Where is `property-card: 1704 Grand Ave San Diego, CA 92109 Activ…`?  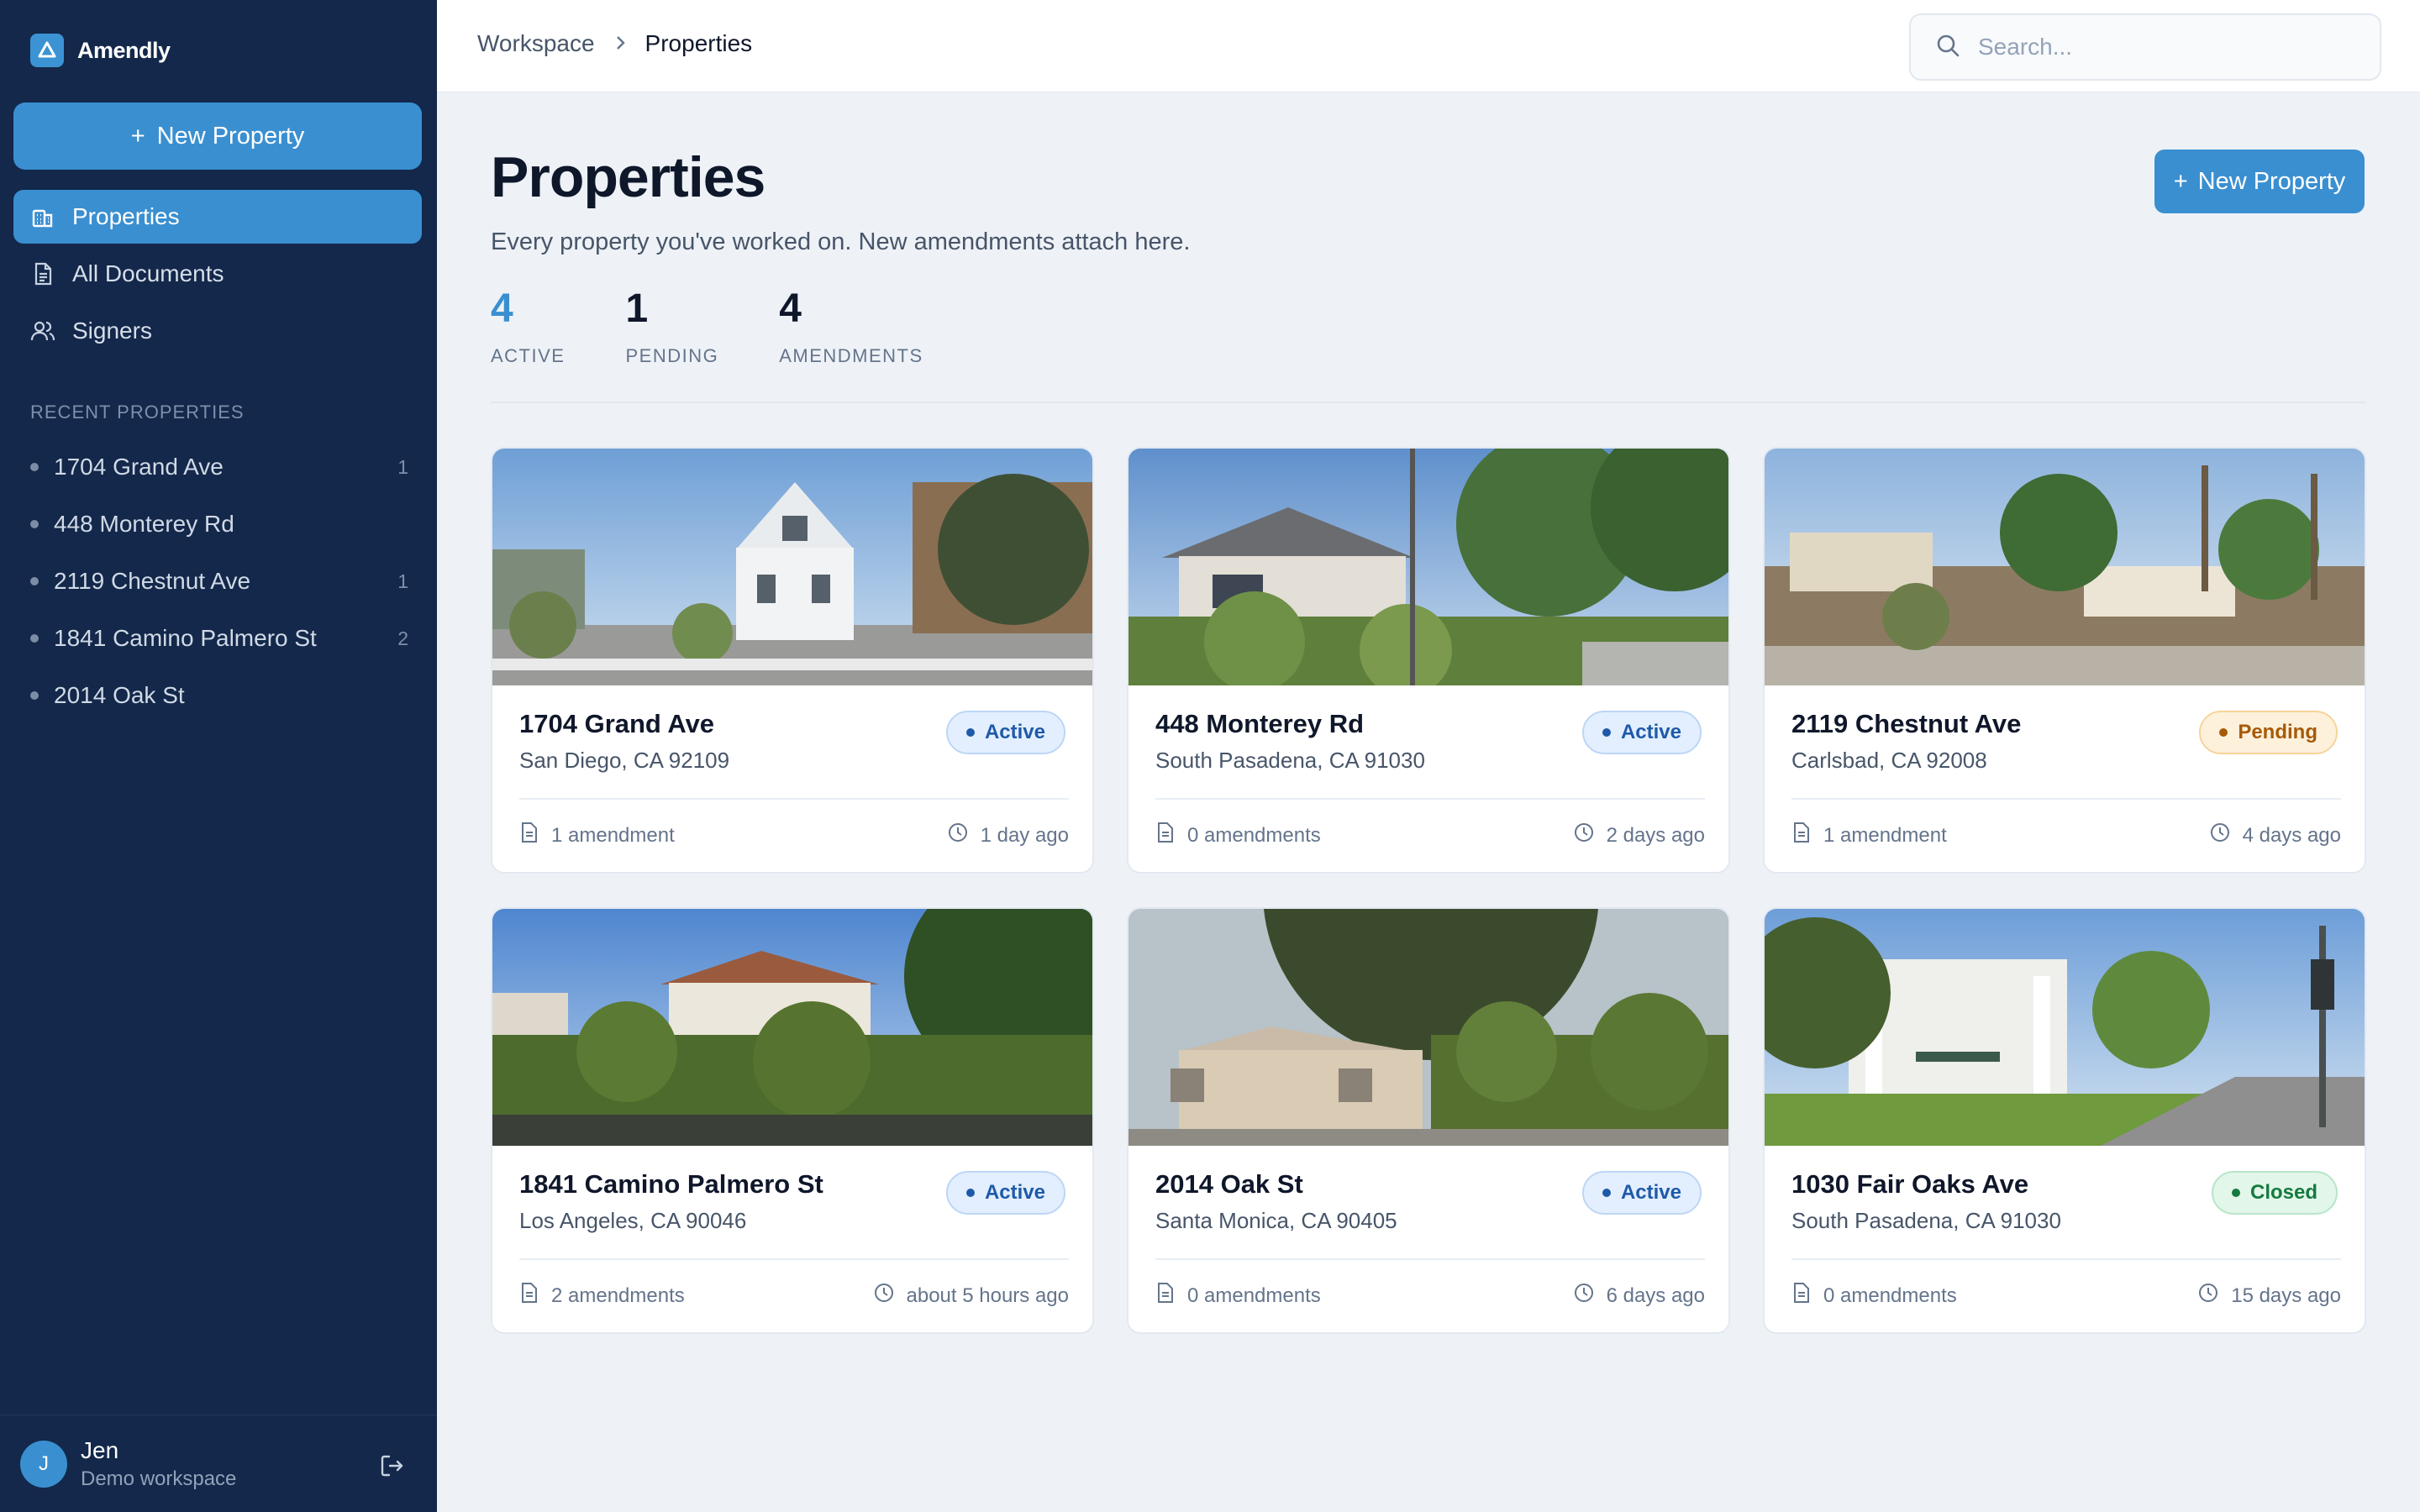 property-card: 1704 Grand Ave San Diego, CA 92109 Activ… is located at coordinates (793, 660).